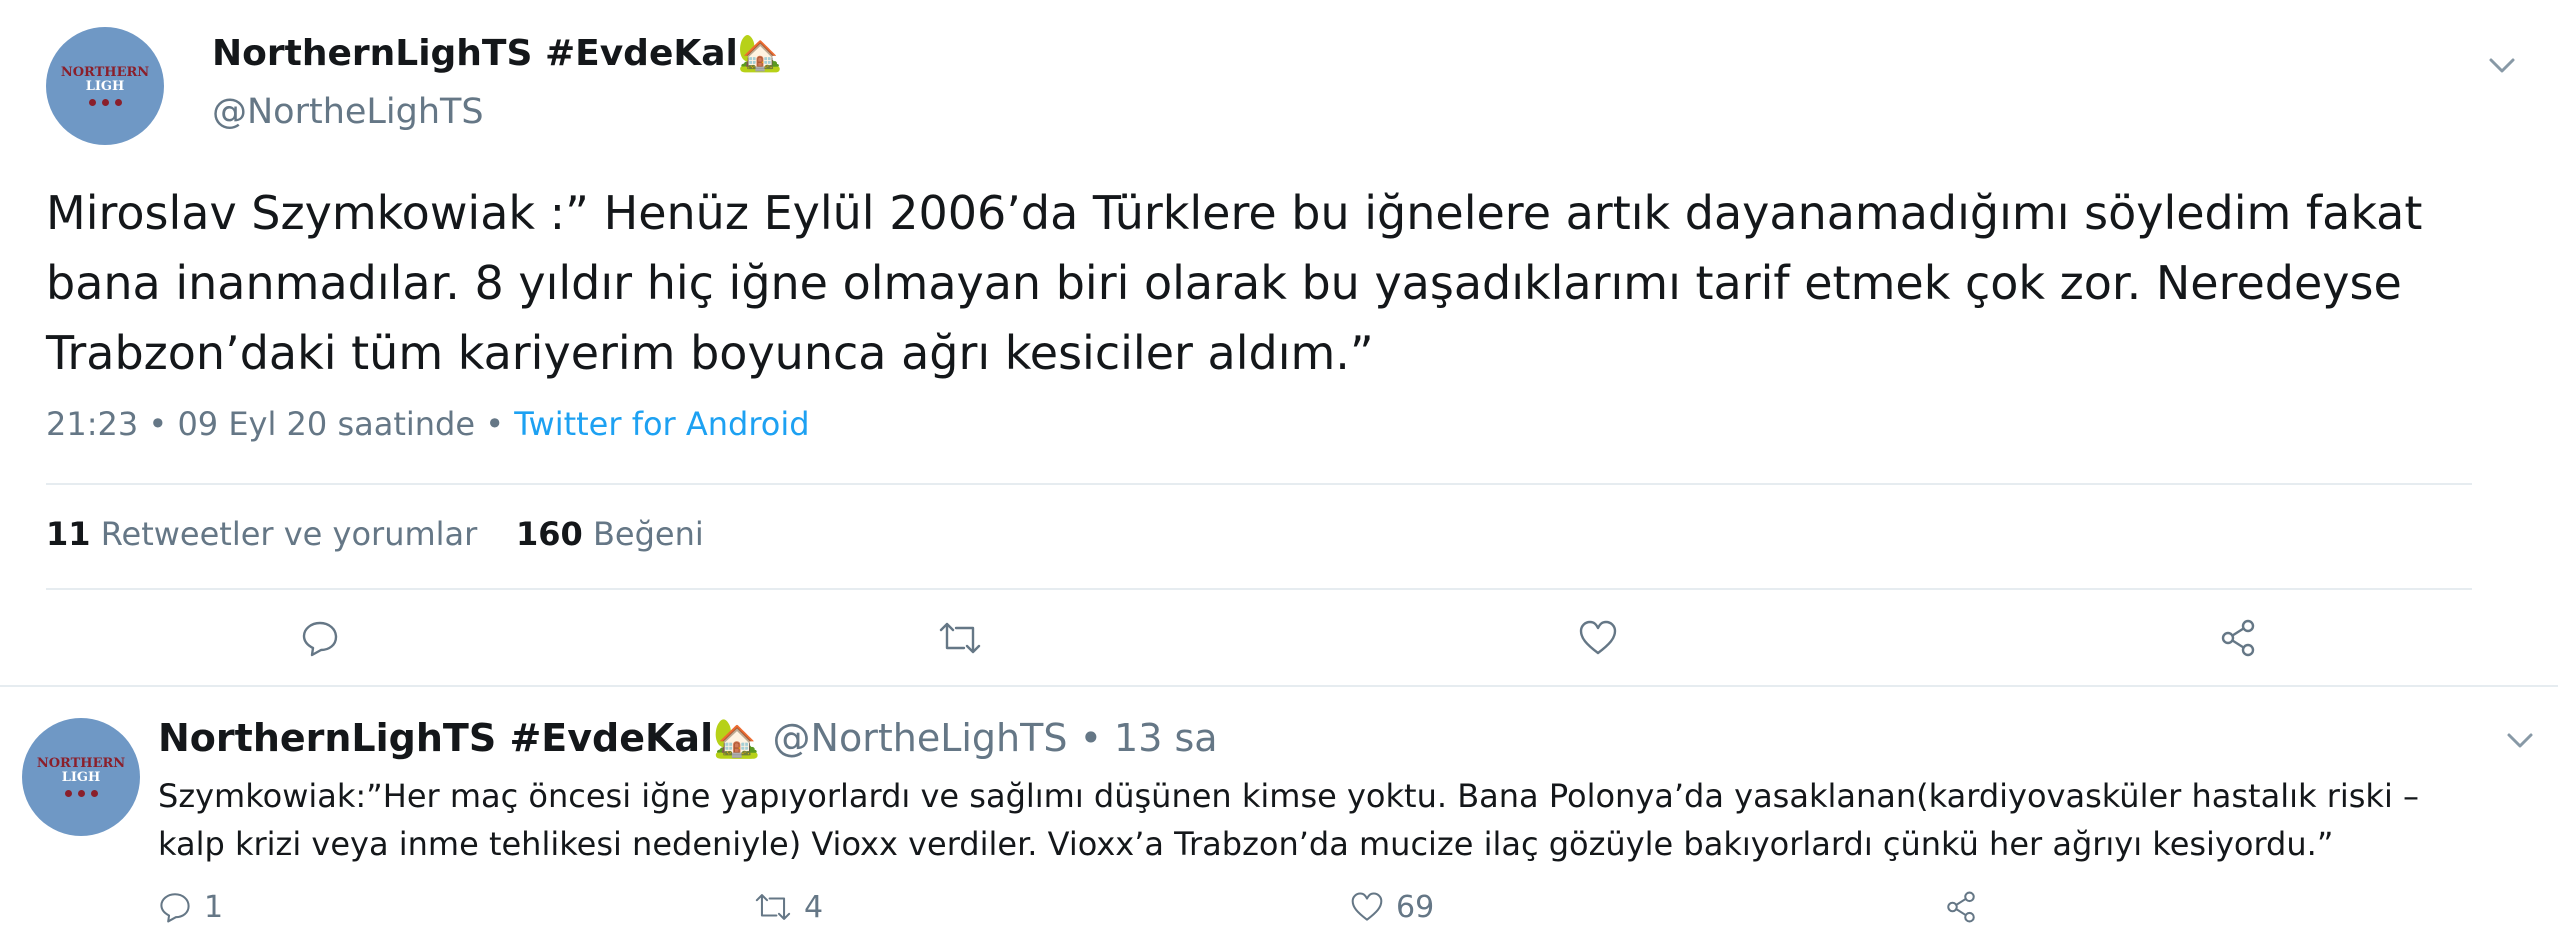 This screenshot has height=941, width=2558. Describe the element at coordinates (661, 424) in the screenshot. I see `tweet-source-link: Twitter for Android` at that location.